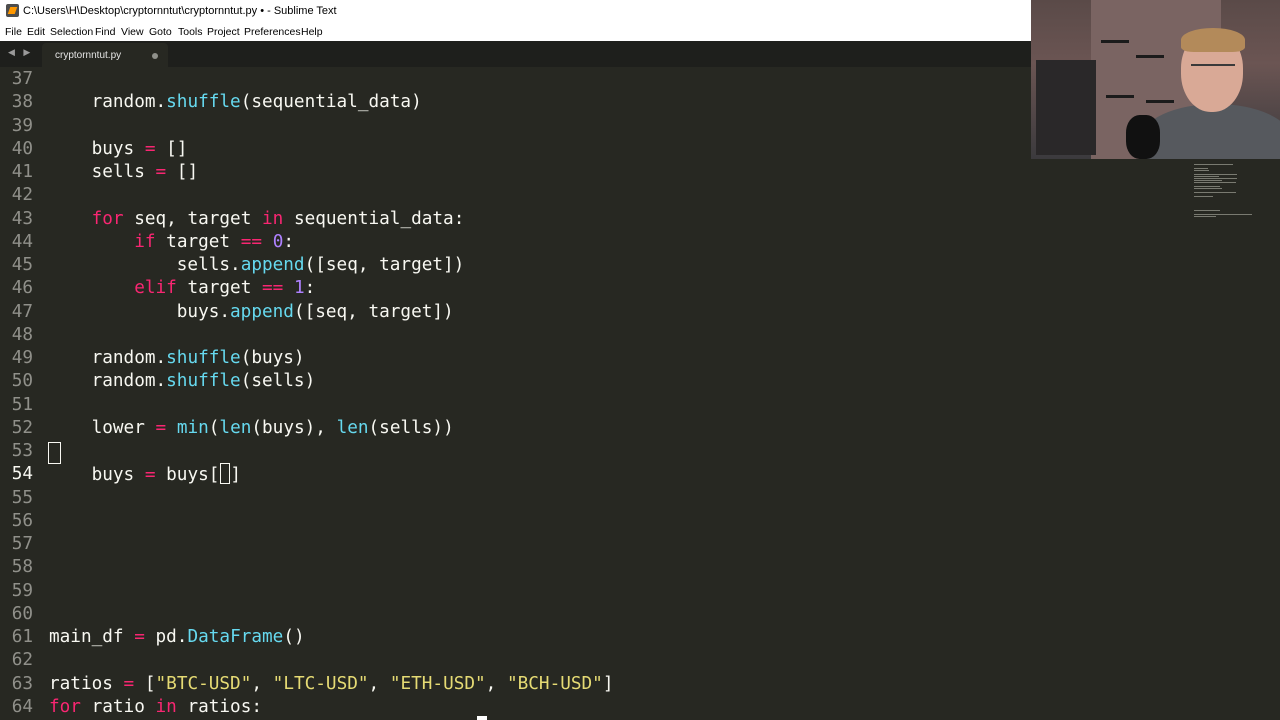 This screenshot has height=720, width=1280. I want to click on code-token: sells., so click(145, 265).